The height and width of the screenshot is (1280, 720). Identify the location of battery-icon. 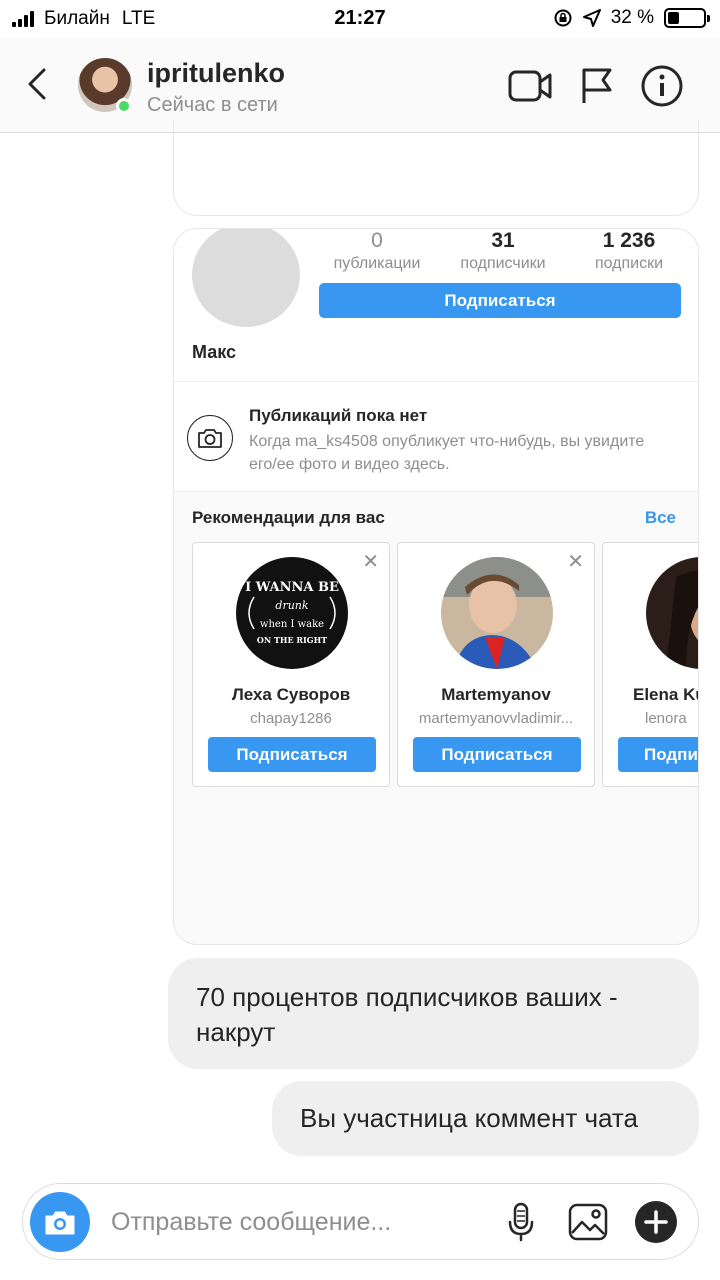
(687, 18).